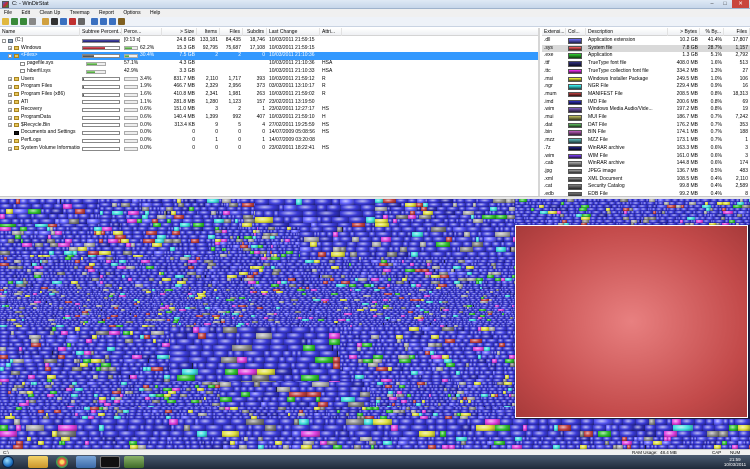 Image resolution: width=750 pixels, height=469 pixels. I want to click on extension-row: .mzz MZZ File 173.1 MB 0.7% 1, so click(646, 141).